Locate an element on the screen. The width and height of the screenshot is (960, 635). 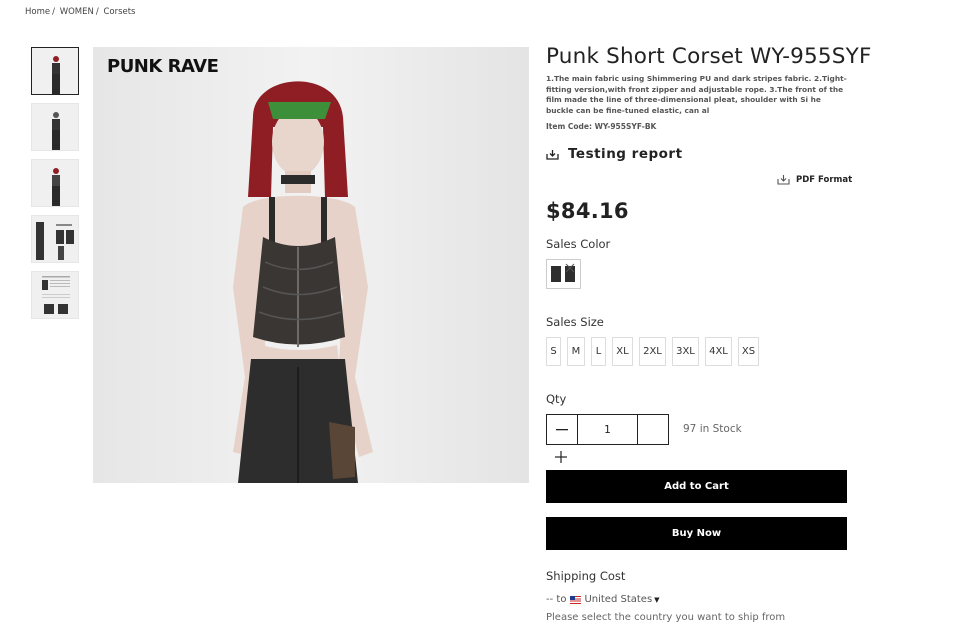
size-option: L is located at coordinates (598, 351).